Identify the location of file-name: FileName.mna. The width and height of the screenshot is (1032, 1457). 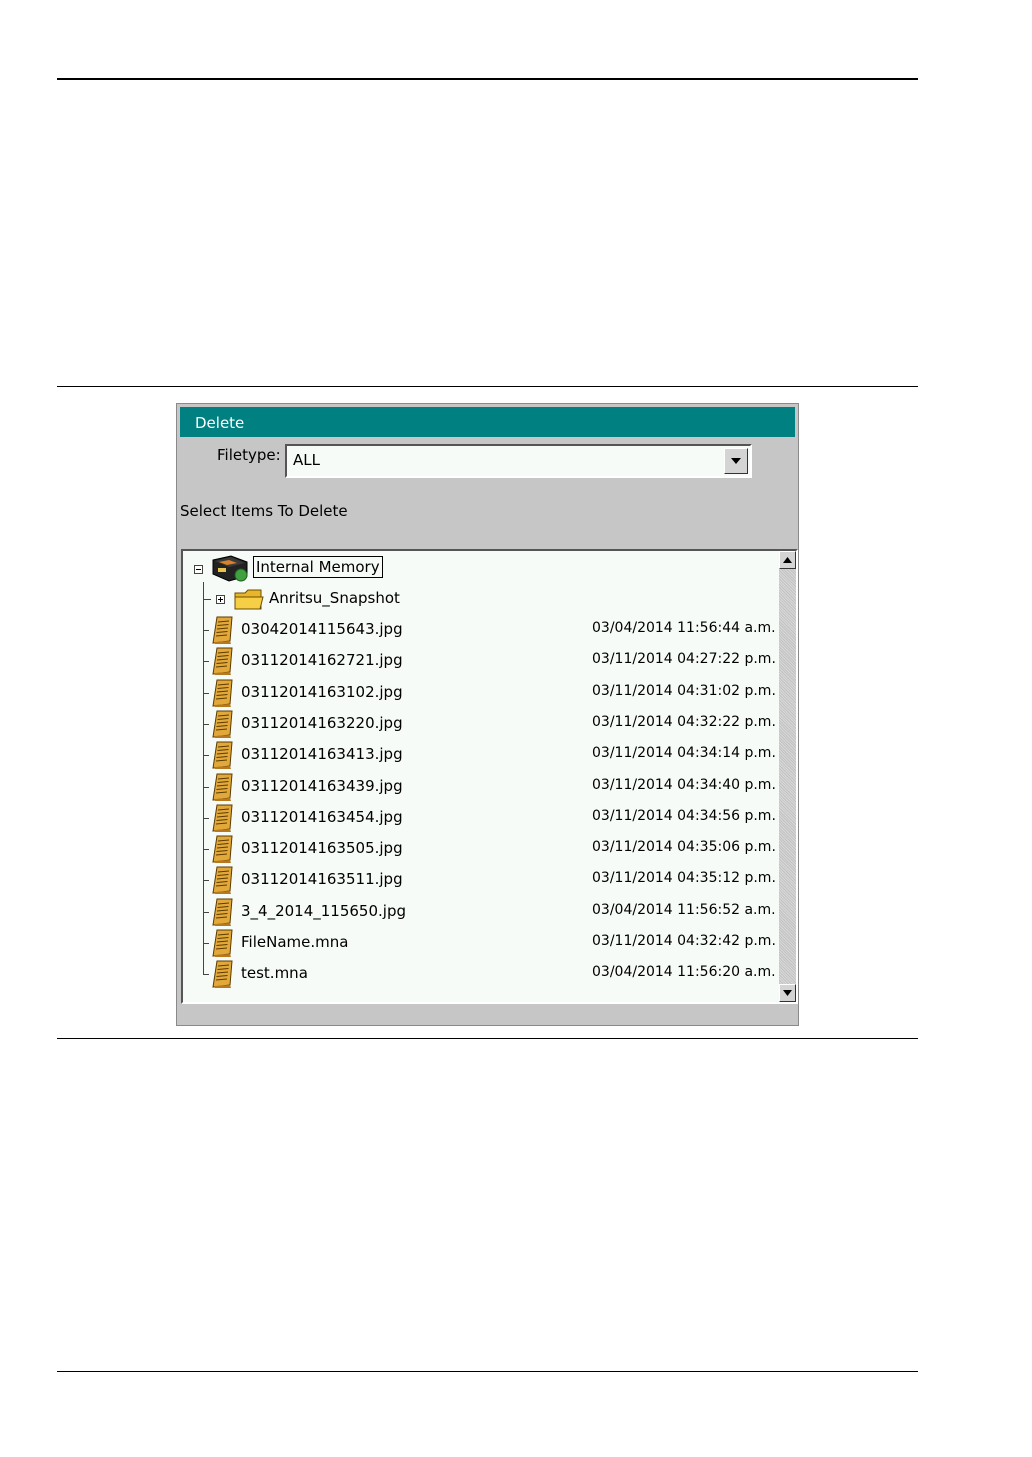
(295, 942).